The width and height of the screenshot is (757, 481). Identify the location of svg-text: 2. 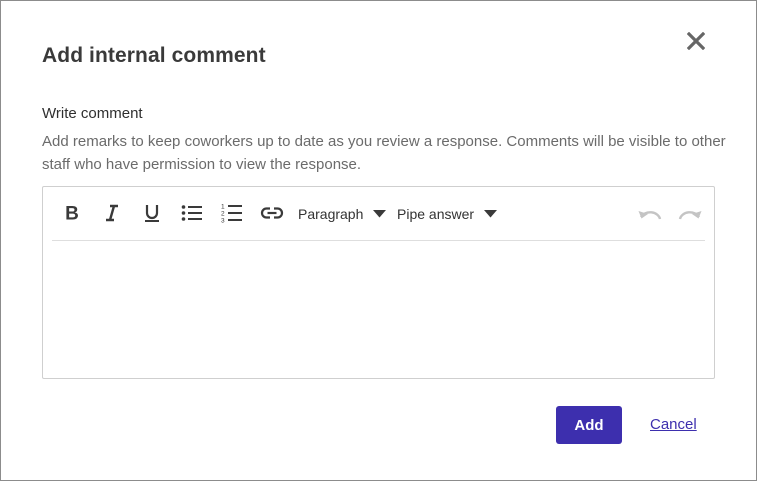
(223, 214).